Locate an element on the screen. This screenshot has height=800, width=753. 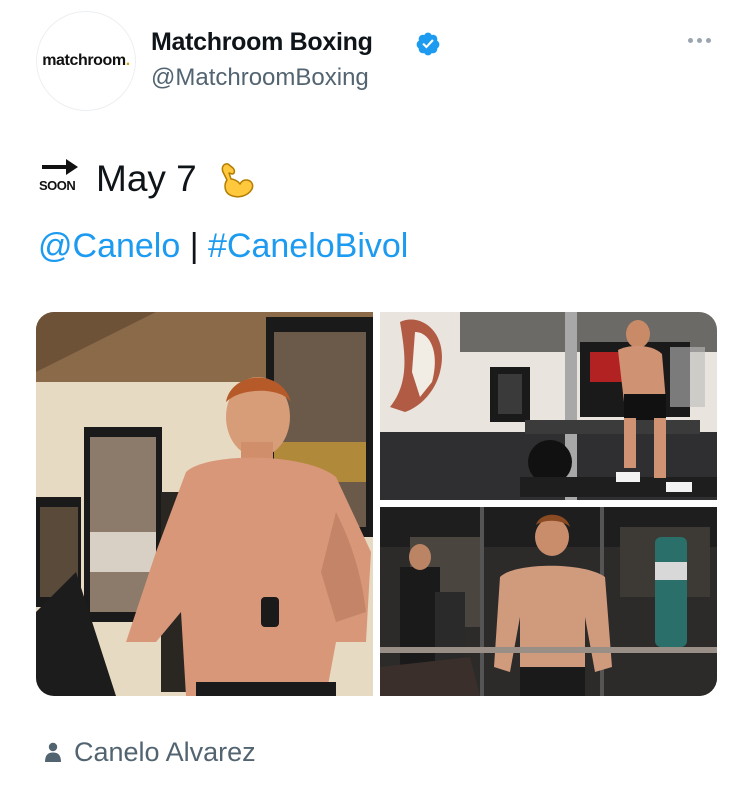
display-name: Matchroom Boxing is located at coordinates (262, 42).